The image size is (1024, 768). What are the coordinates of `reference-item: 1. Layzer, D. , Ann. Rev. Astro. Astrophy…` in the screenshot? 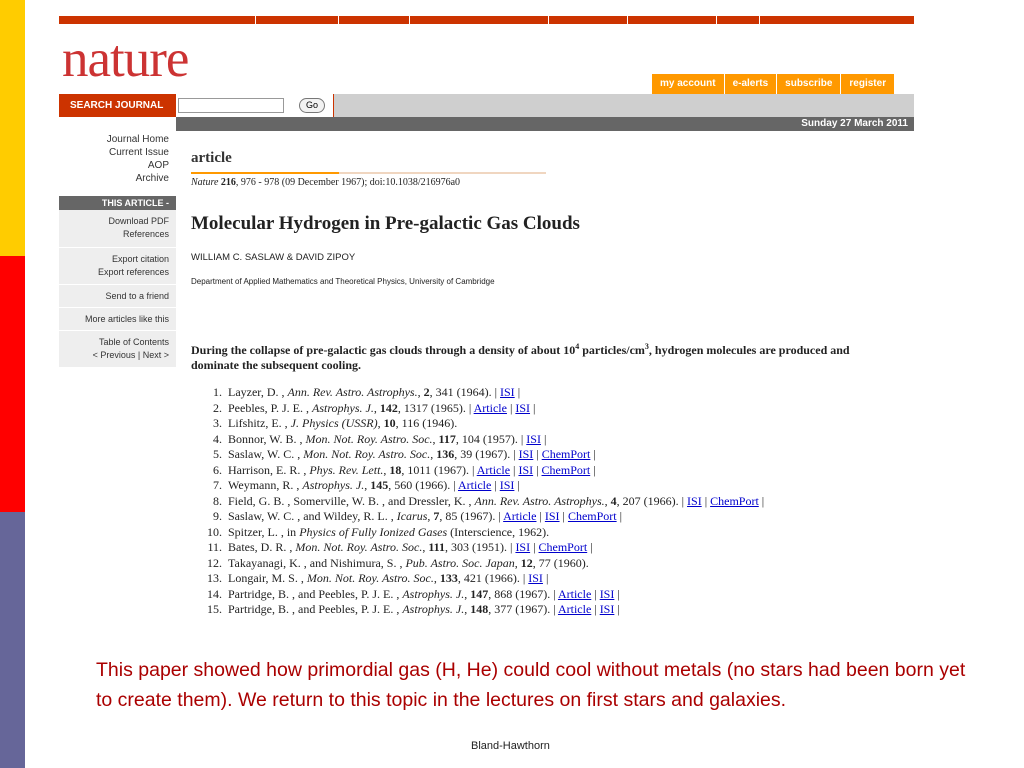 It's located at (479, 393).